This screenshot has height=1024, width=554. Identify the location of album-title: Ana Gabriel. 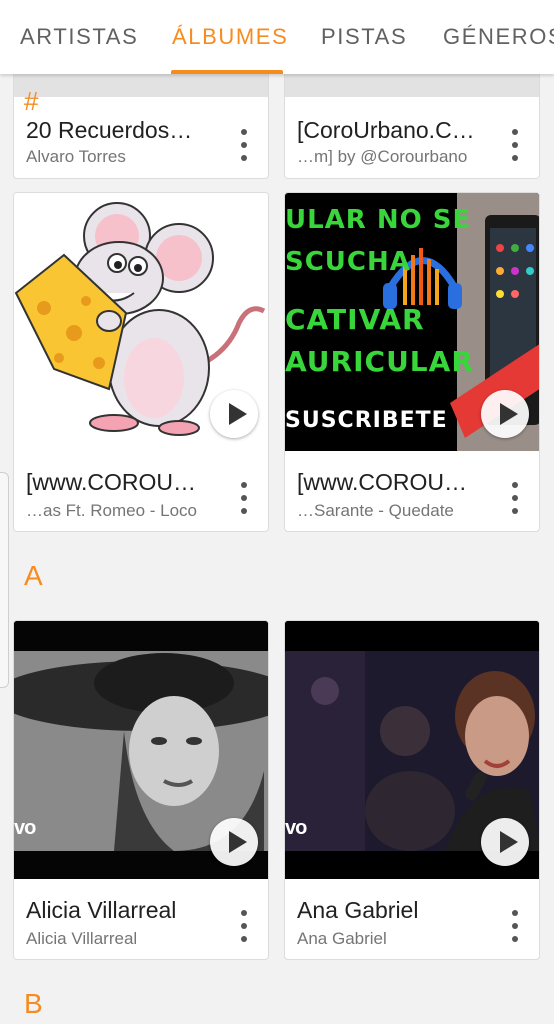
(358, 910).